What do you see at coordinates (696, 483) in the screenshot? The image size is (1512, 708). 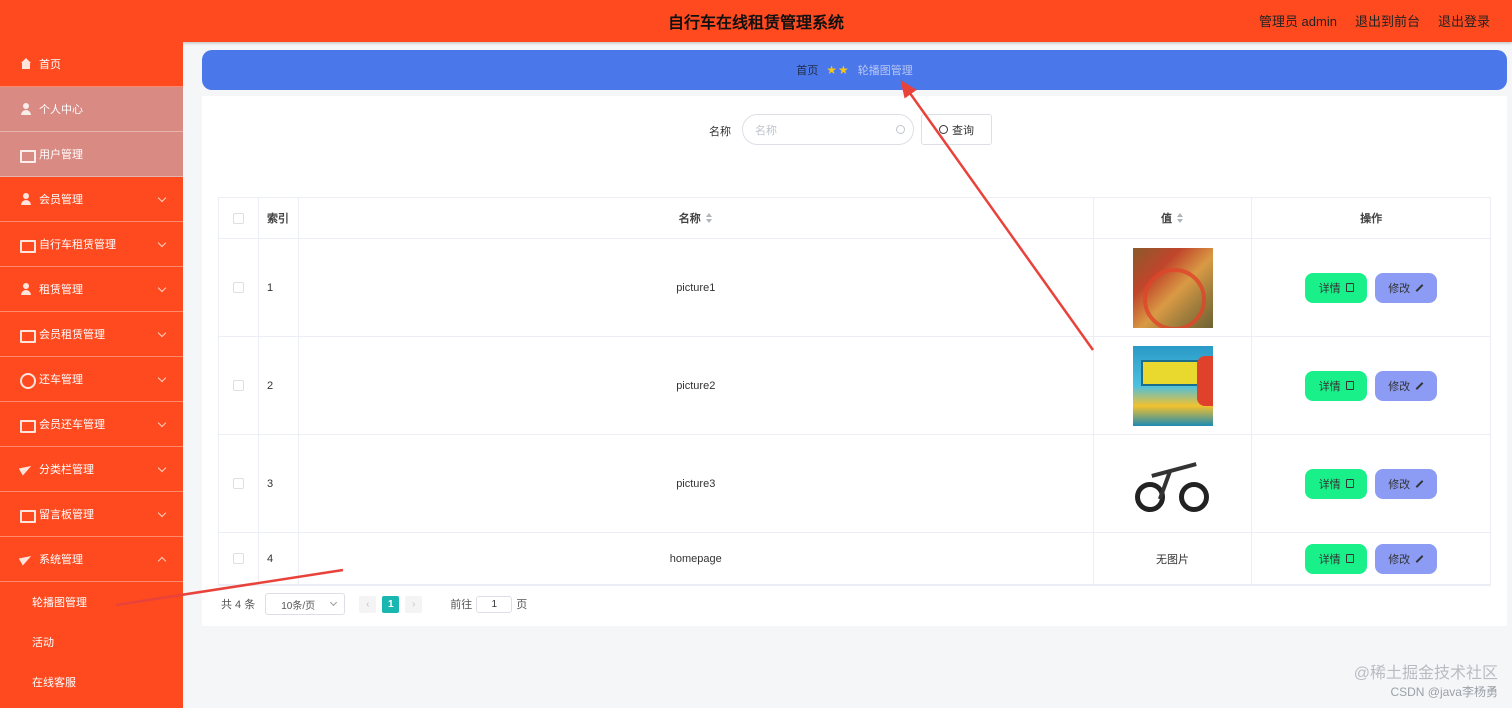 I see `row-name: picture3` at bounding box center [696, 483].